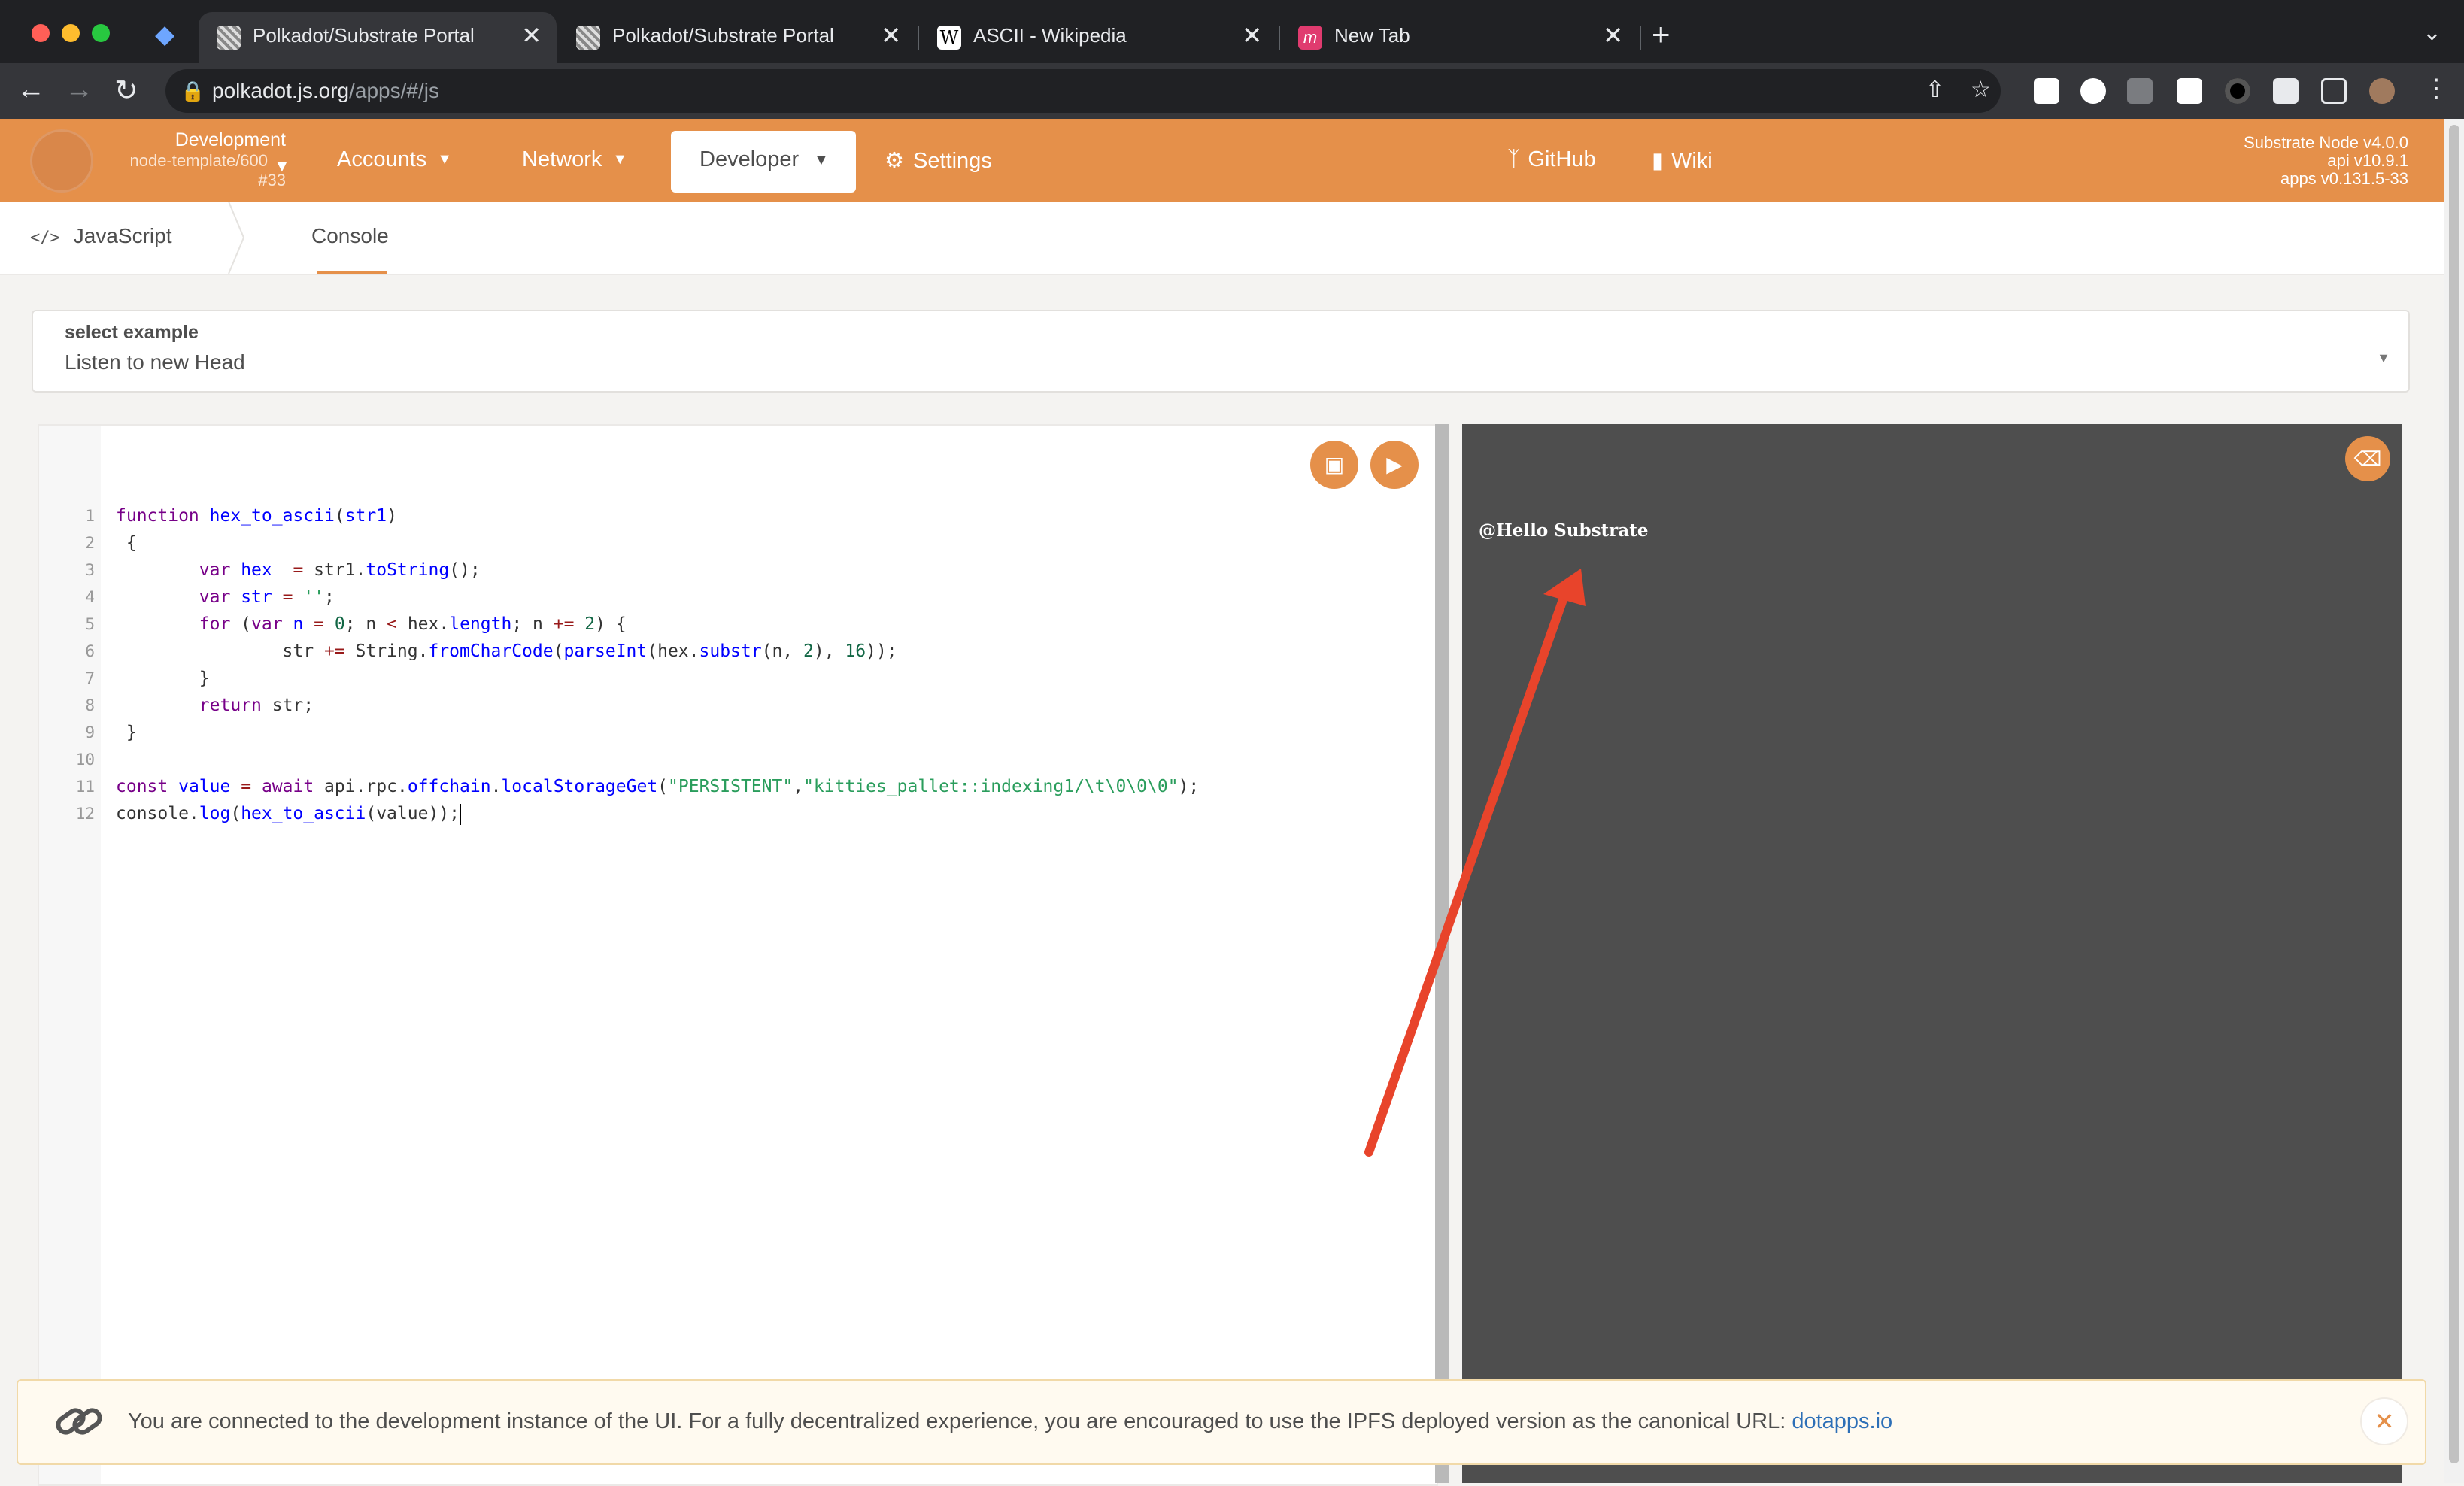  I want to click on dropdown-caret-icon: ▼, so click(2383, 357).